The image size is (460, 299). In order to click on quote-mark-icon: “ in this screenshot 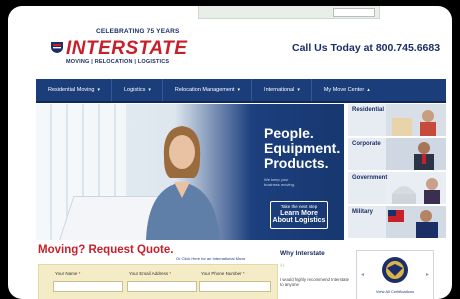, I will do `click(282, 268)`.